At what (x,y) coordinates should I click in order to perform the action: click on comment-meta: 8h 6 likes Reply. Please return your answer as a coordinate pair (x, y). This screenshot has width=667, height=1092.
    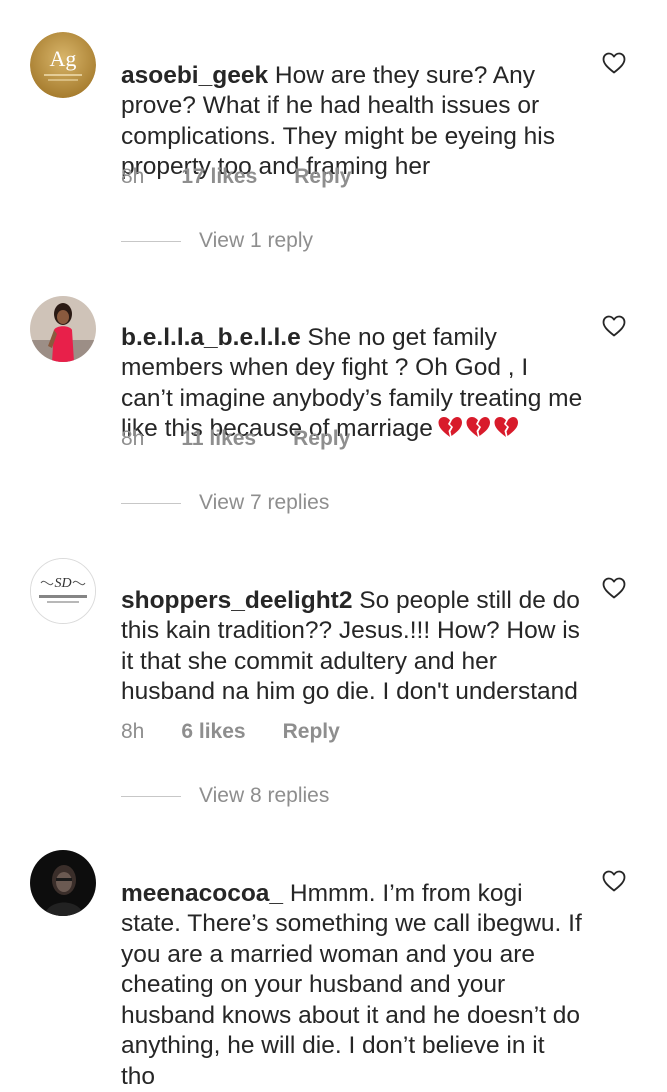
    Looking at the image, I should click on (230, 732).